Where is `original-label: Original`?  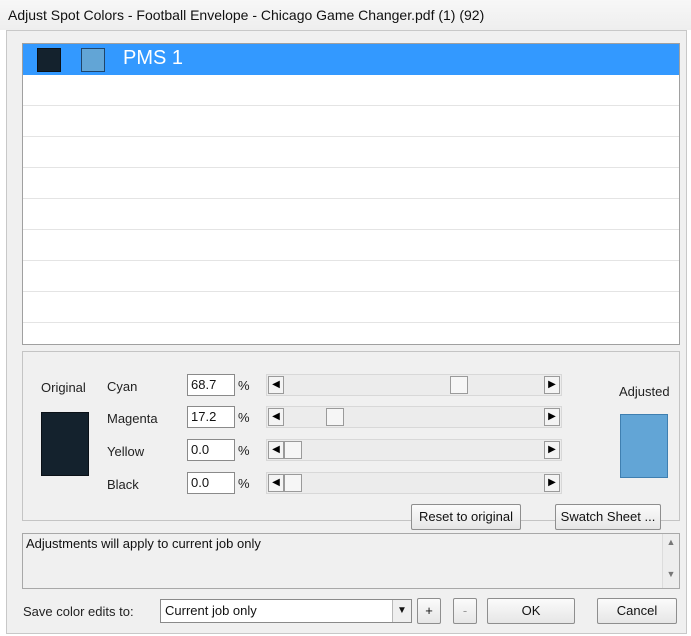 original-label: Original is located at coordinates (63, 387).